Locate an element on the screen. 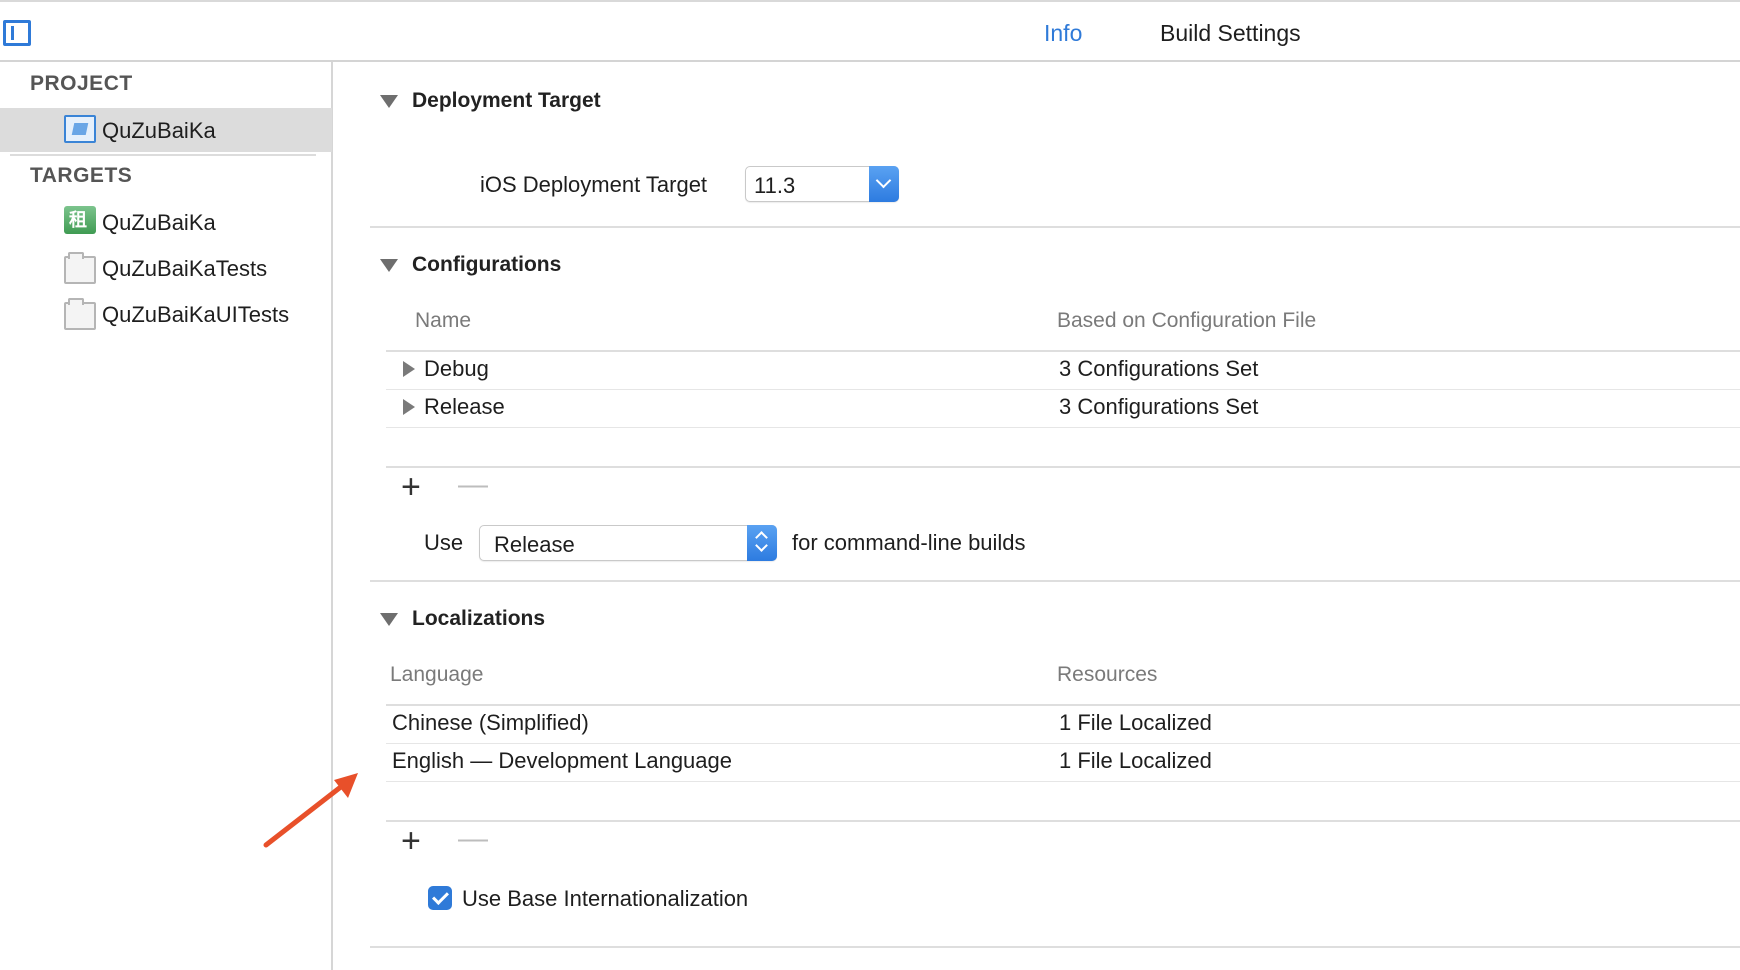 The width and height of the screenshot is (1740, 970). base-internationalization-label: Use Base Internationalization is located at coordinates (605, 899).